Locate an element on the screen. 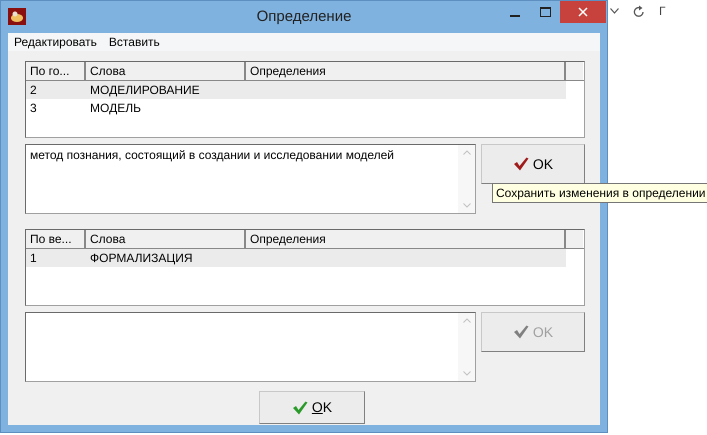  close-button is located at coordinates (583, 12).